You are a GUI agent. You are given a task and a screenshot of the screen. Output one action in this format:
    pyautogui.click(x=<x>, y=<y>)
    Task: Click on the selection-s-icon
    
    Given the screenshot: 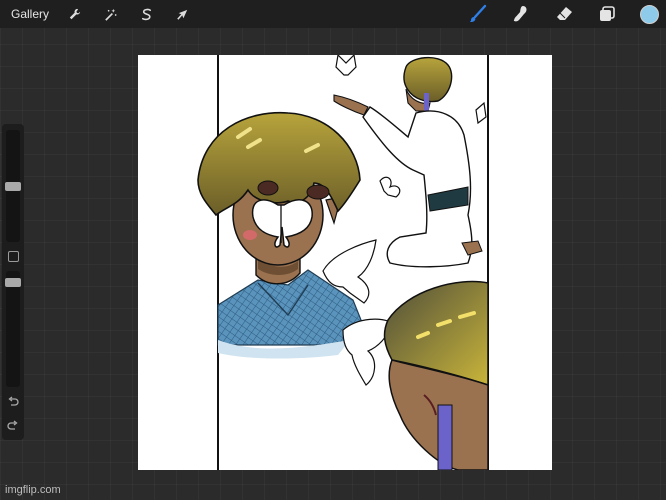 What is the action you would take?
    pyautogui.click(x=146, y=14)
    